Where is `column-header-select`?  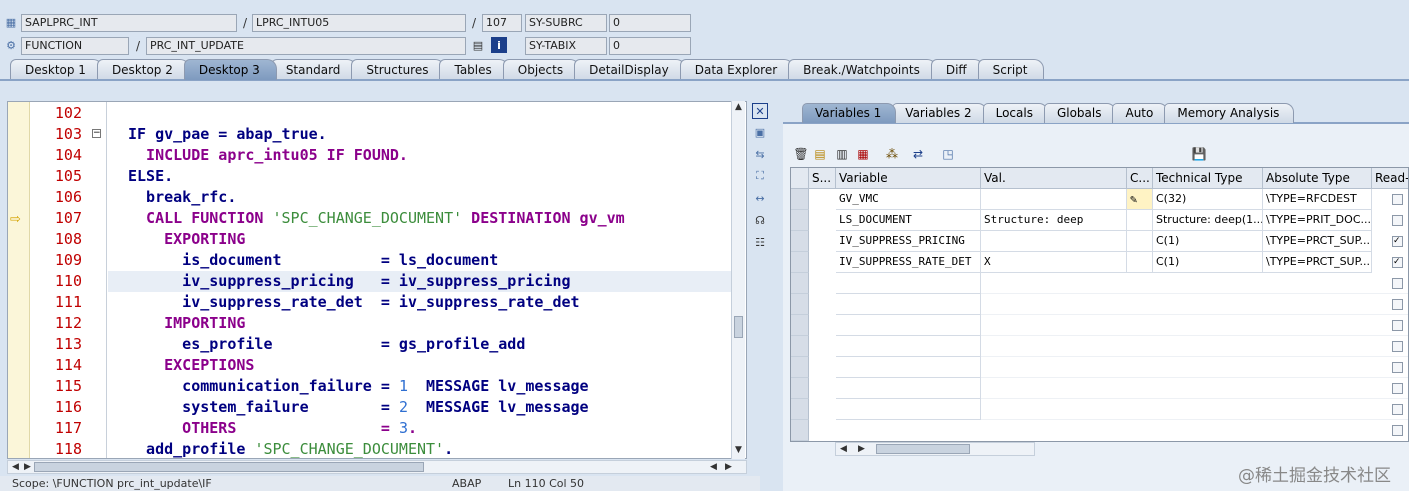 column-header-select is located at coordinates (800, 178).